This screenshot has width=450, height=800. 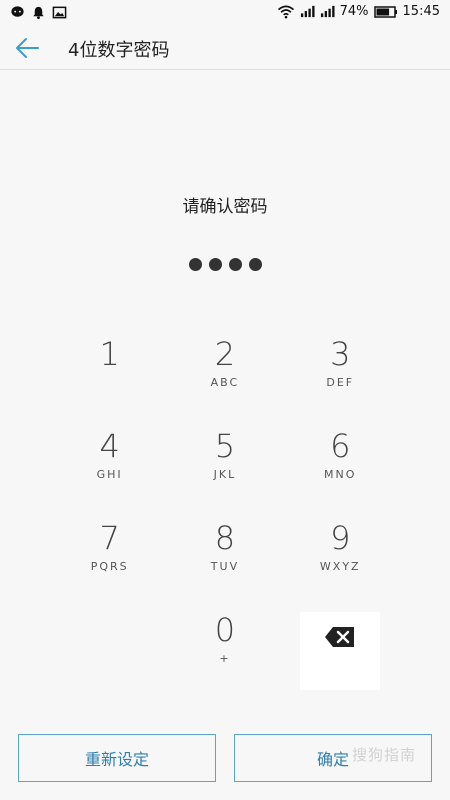 What do you see at coordinates (109, 446) in the screenshot?
I see `key-digit: 4` at bounding box center [109, 446].